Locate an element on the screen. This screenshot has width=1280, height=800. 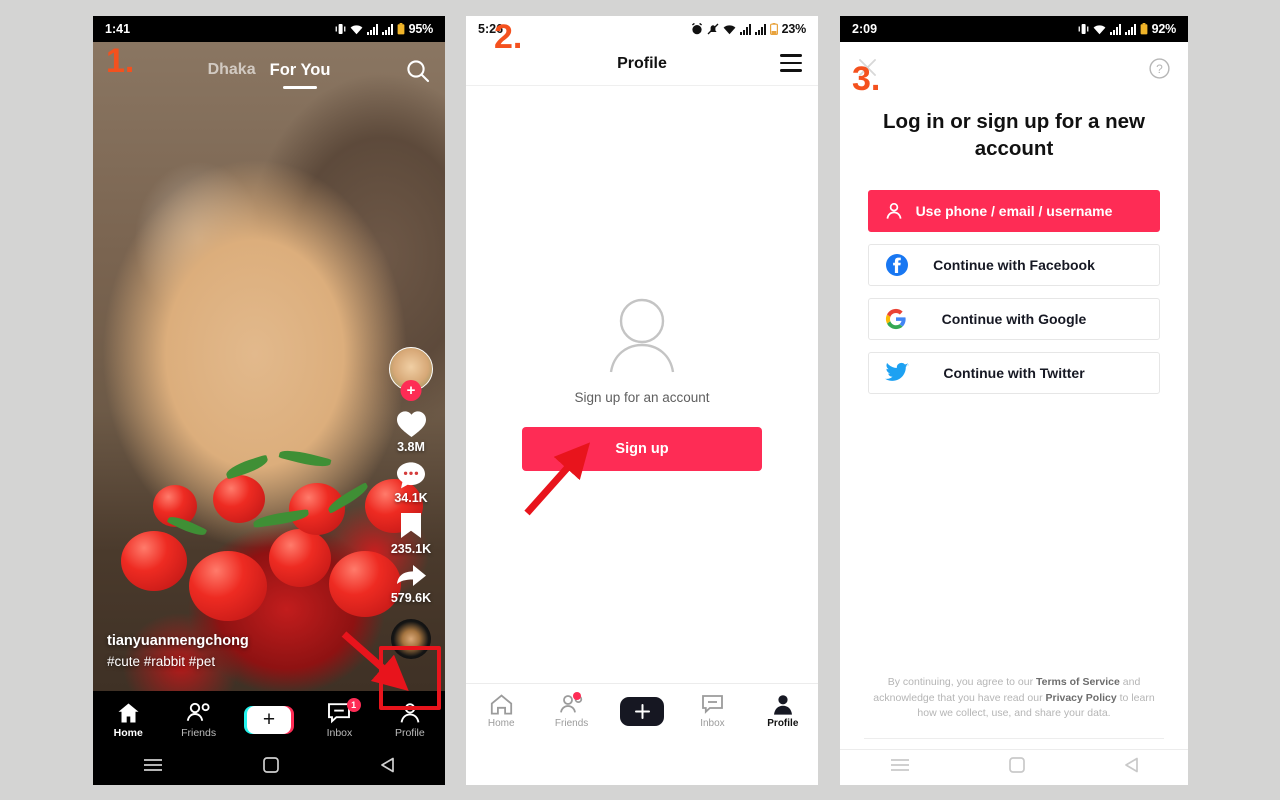
legal-line1-pre: By continuing, you agree to our is located at coordinates (961, 682).